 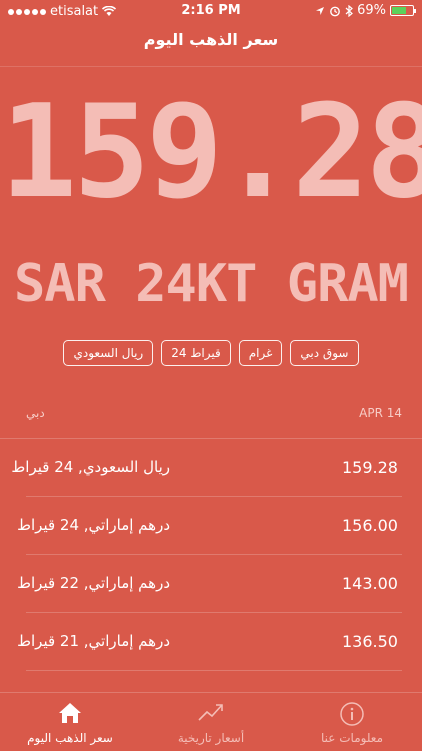 What do you see at coordinates (70, 738) in the screenshot?
I see `tab-label: سعر الذهب اليوم` at bounding box center [70, 738].